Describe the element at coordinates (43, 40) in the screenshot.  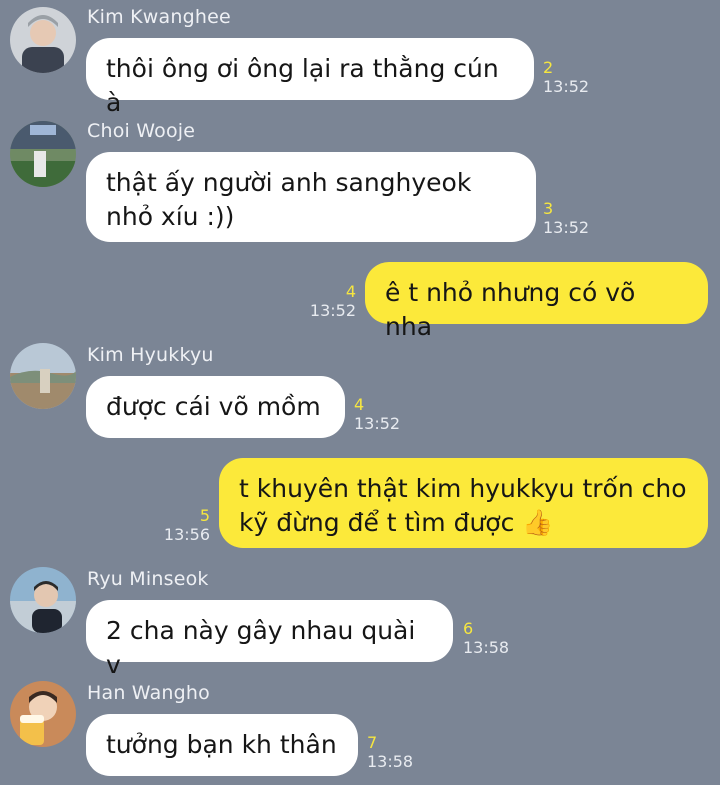
I see `avatar-kim-kwanghee` at that location.